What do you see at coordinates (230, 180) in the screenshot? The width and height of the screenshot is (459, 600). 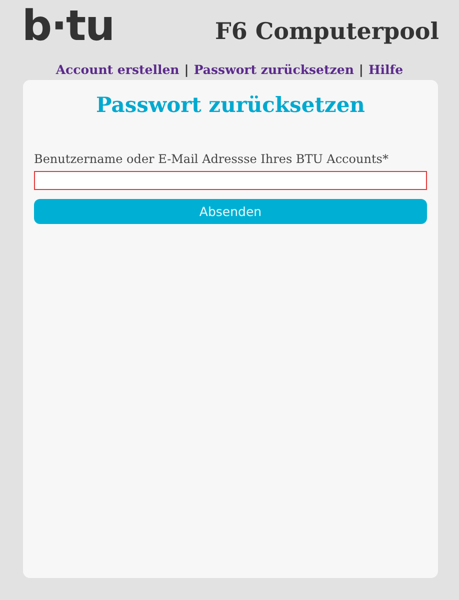 I see `username-field` at bounding box center [230, 180].